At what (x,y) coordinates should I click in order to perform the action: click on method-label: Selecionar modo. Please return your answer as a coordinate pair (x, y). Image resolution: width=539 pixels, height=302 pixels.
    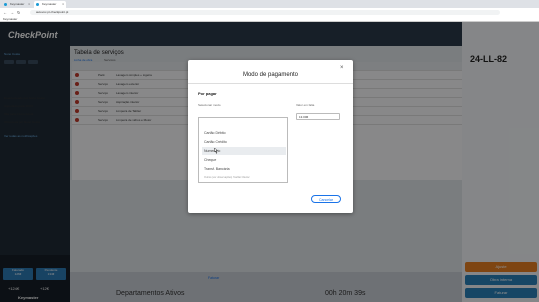
    Looking at the image, I should click on (209, 105).